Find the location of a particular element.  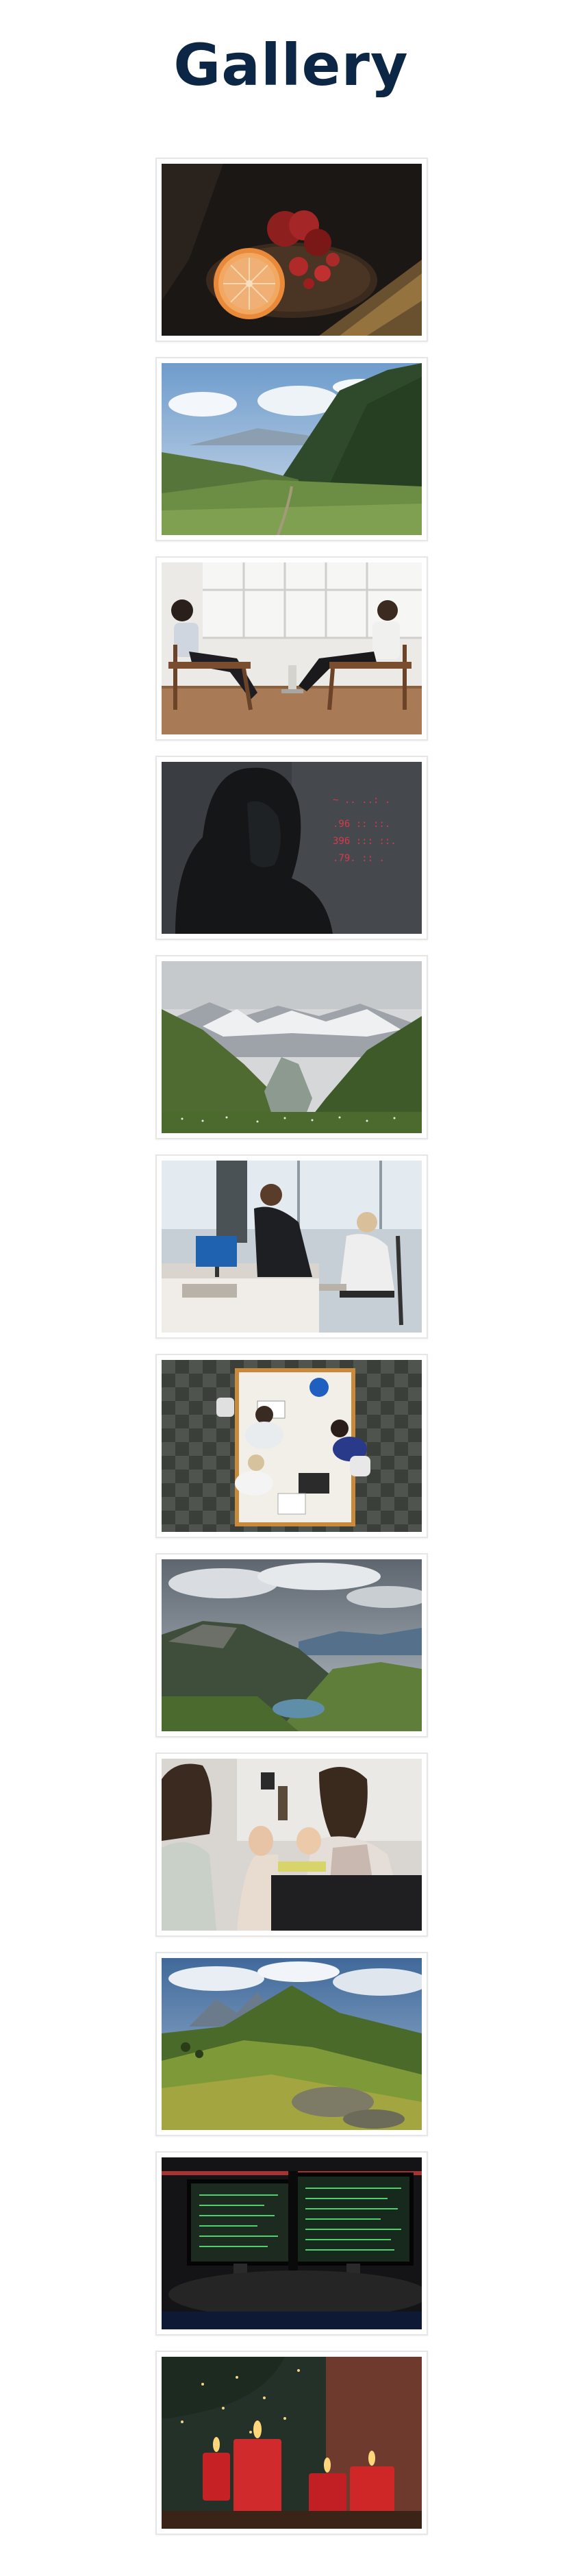

photo-red-candles is located at coordinates (292, 2443).